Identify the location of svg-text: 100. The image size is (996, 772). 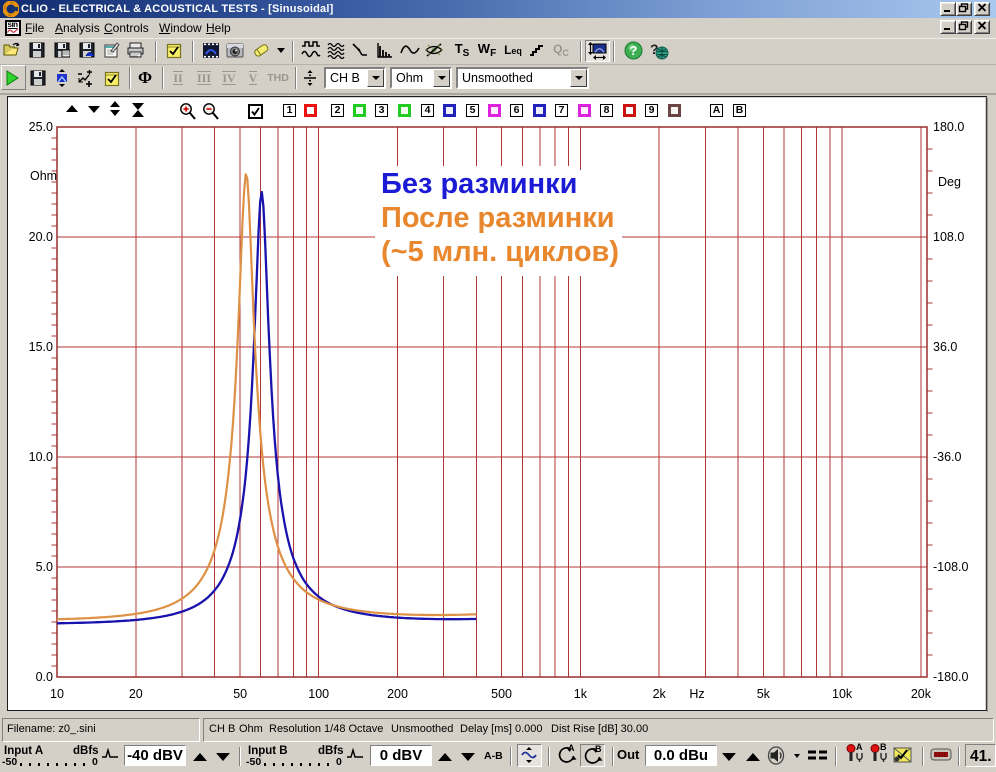
(318, 694).